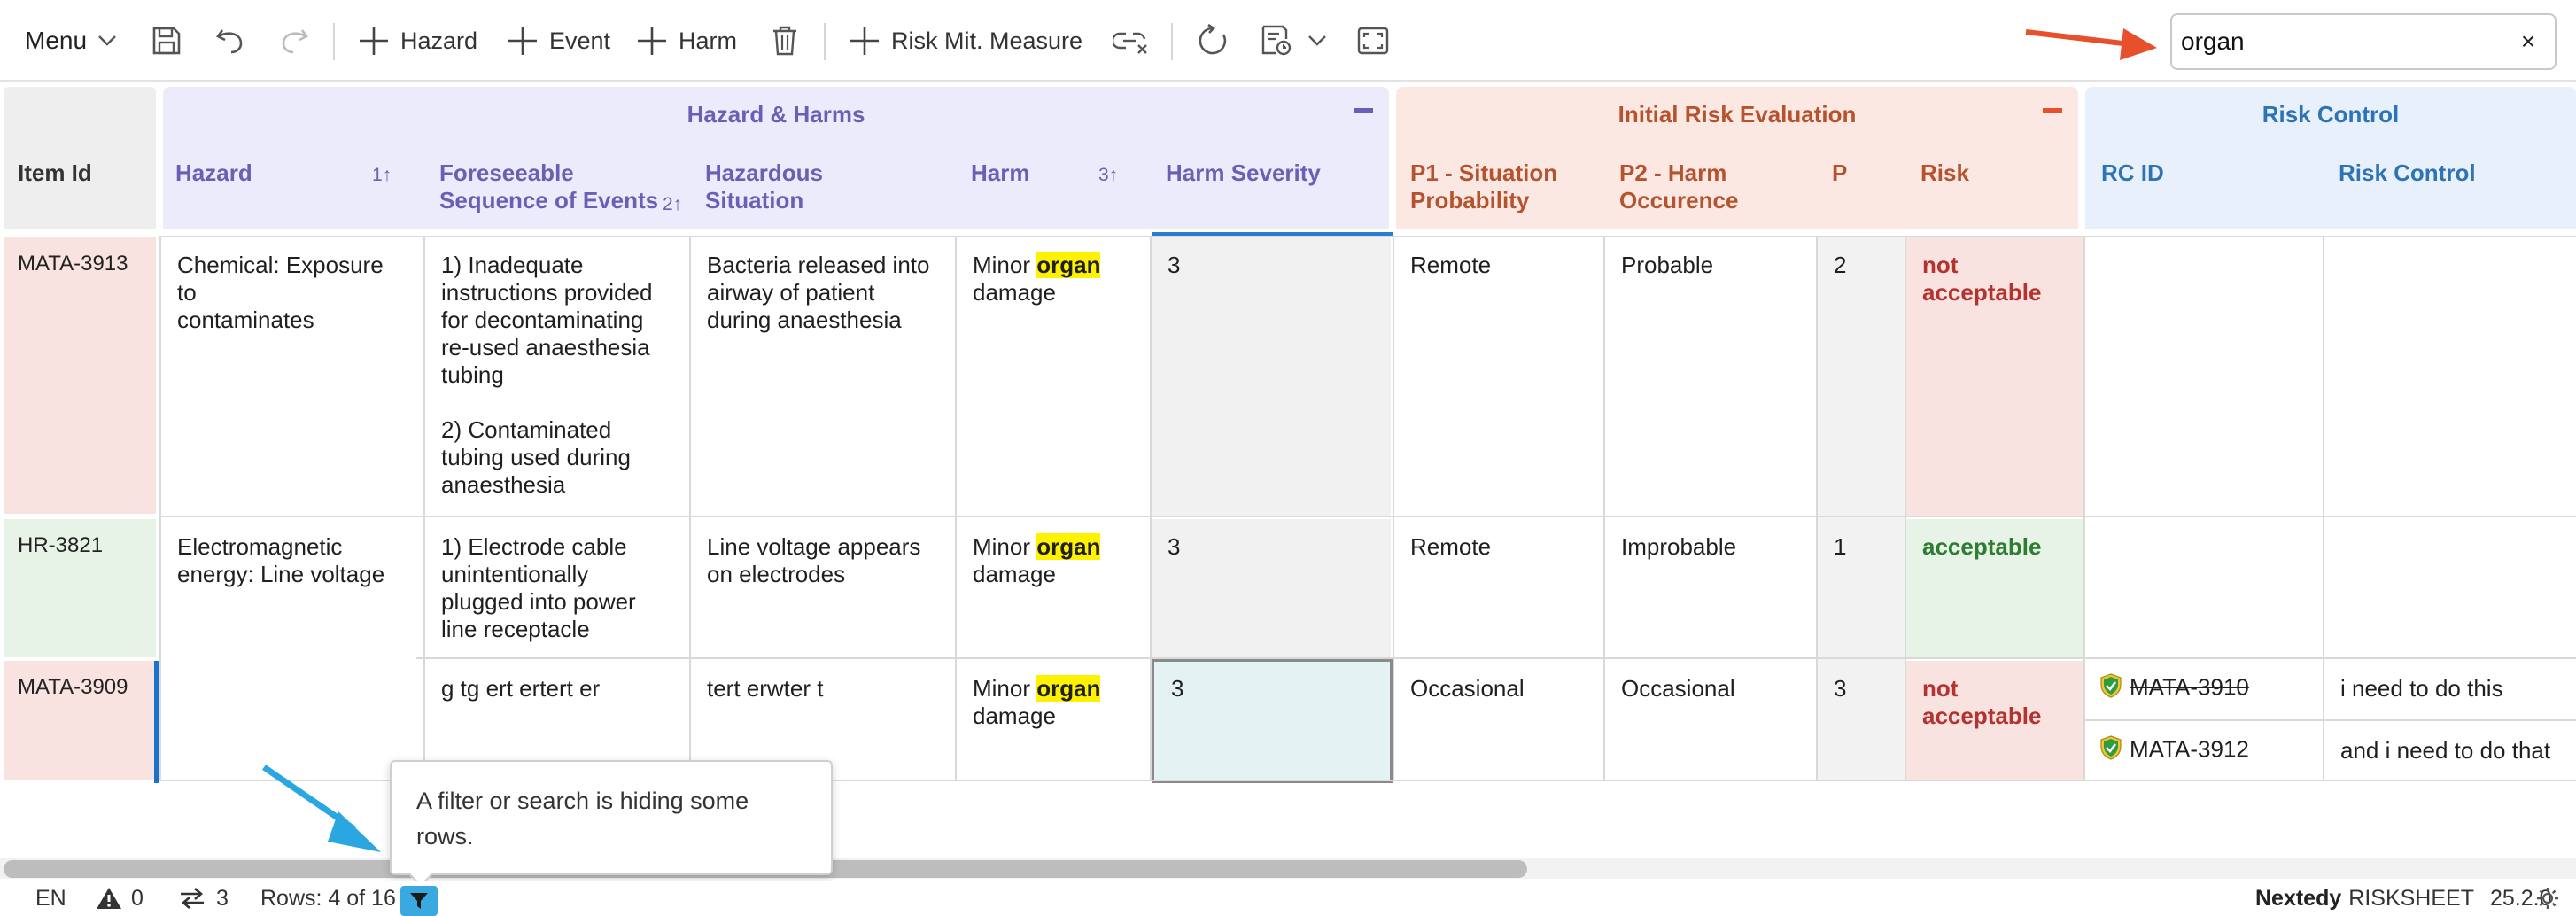 Image resolution: width=2576 pixels, height=916 pixels. Describe the element at coordinates (522, 41) in the screenshot. I see `plus-icon` at that location.